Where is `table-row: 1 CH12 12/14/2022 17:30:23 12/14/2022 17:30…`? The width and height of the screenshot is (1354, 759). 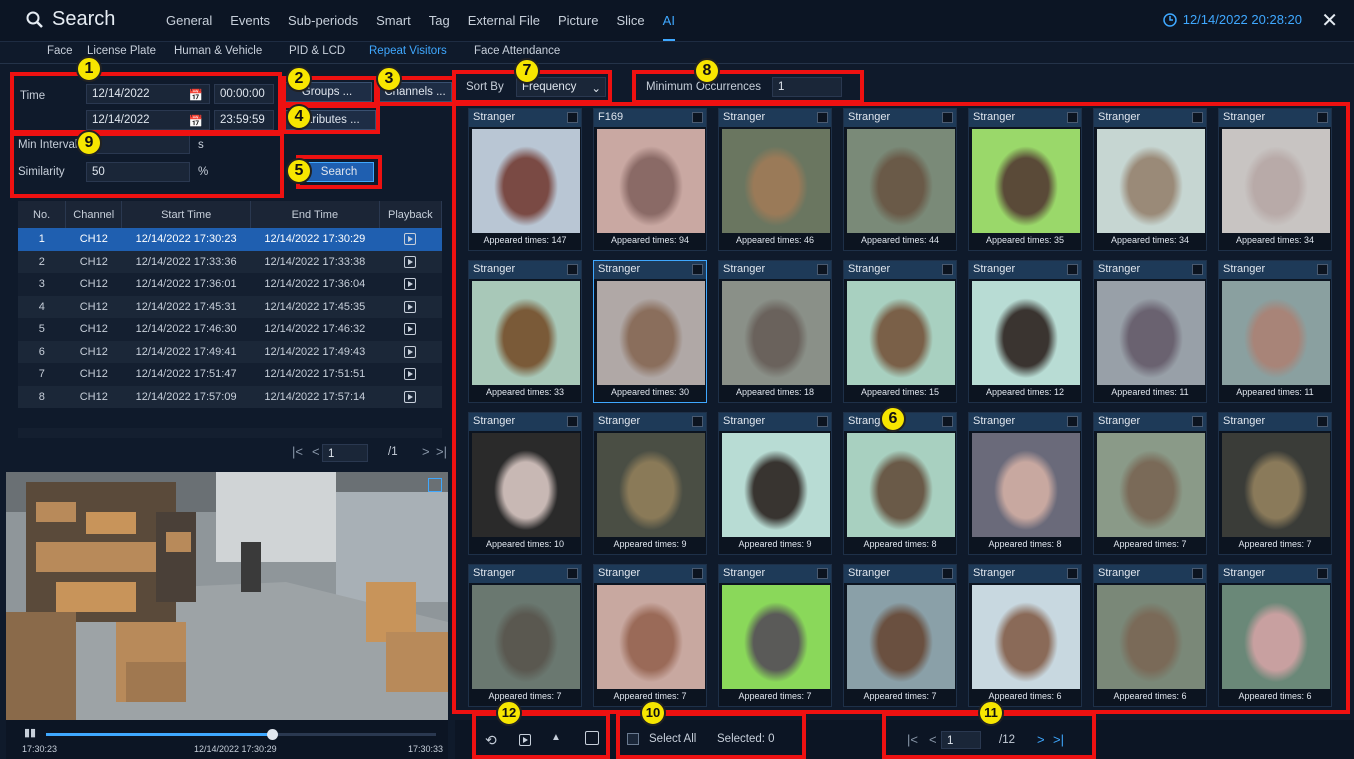 table-row: 1 CH12 12/14/2022 17:30:23 12/14/2022 17:30… is located at coordinates (230, 239).